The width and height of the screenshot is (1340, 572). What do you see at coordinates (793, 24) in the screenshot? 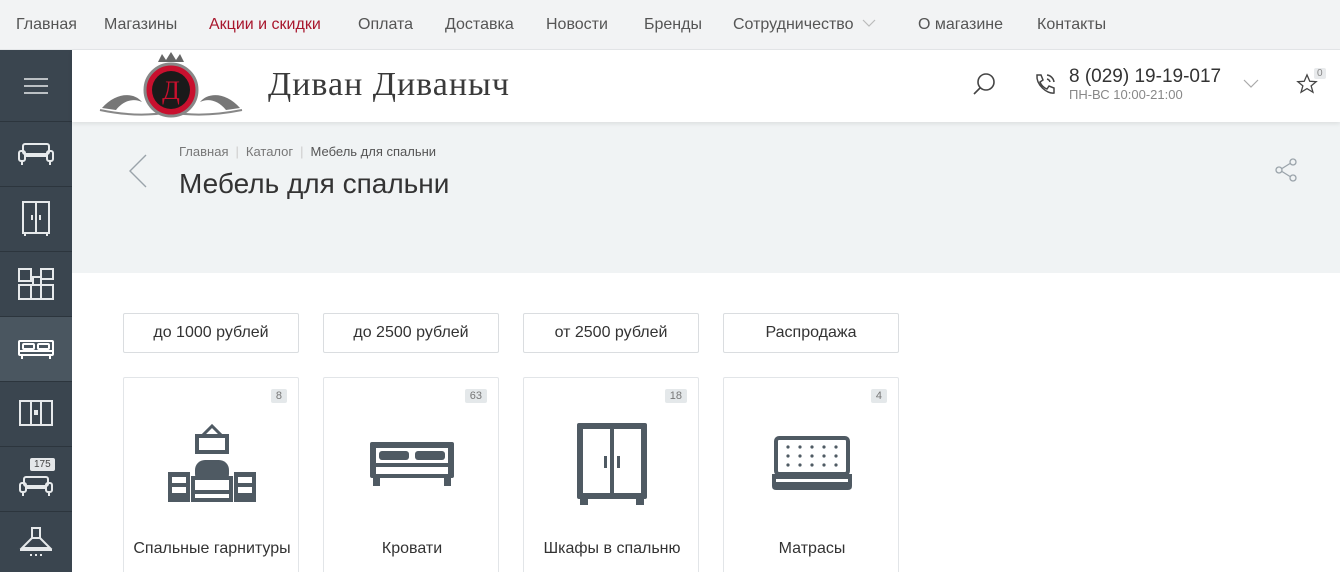
I see `nav-link-cooperation: Сотрудничество` at bounding box center [793, 24].